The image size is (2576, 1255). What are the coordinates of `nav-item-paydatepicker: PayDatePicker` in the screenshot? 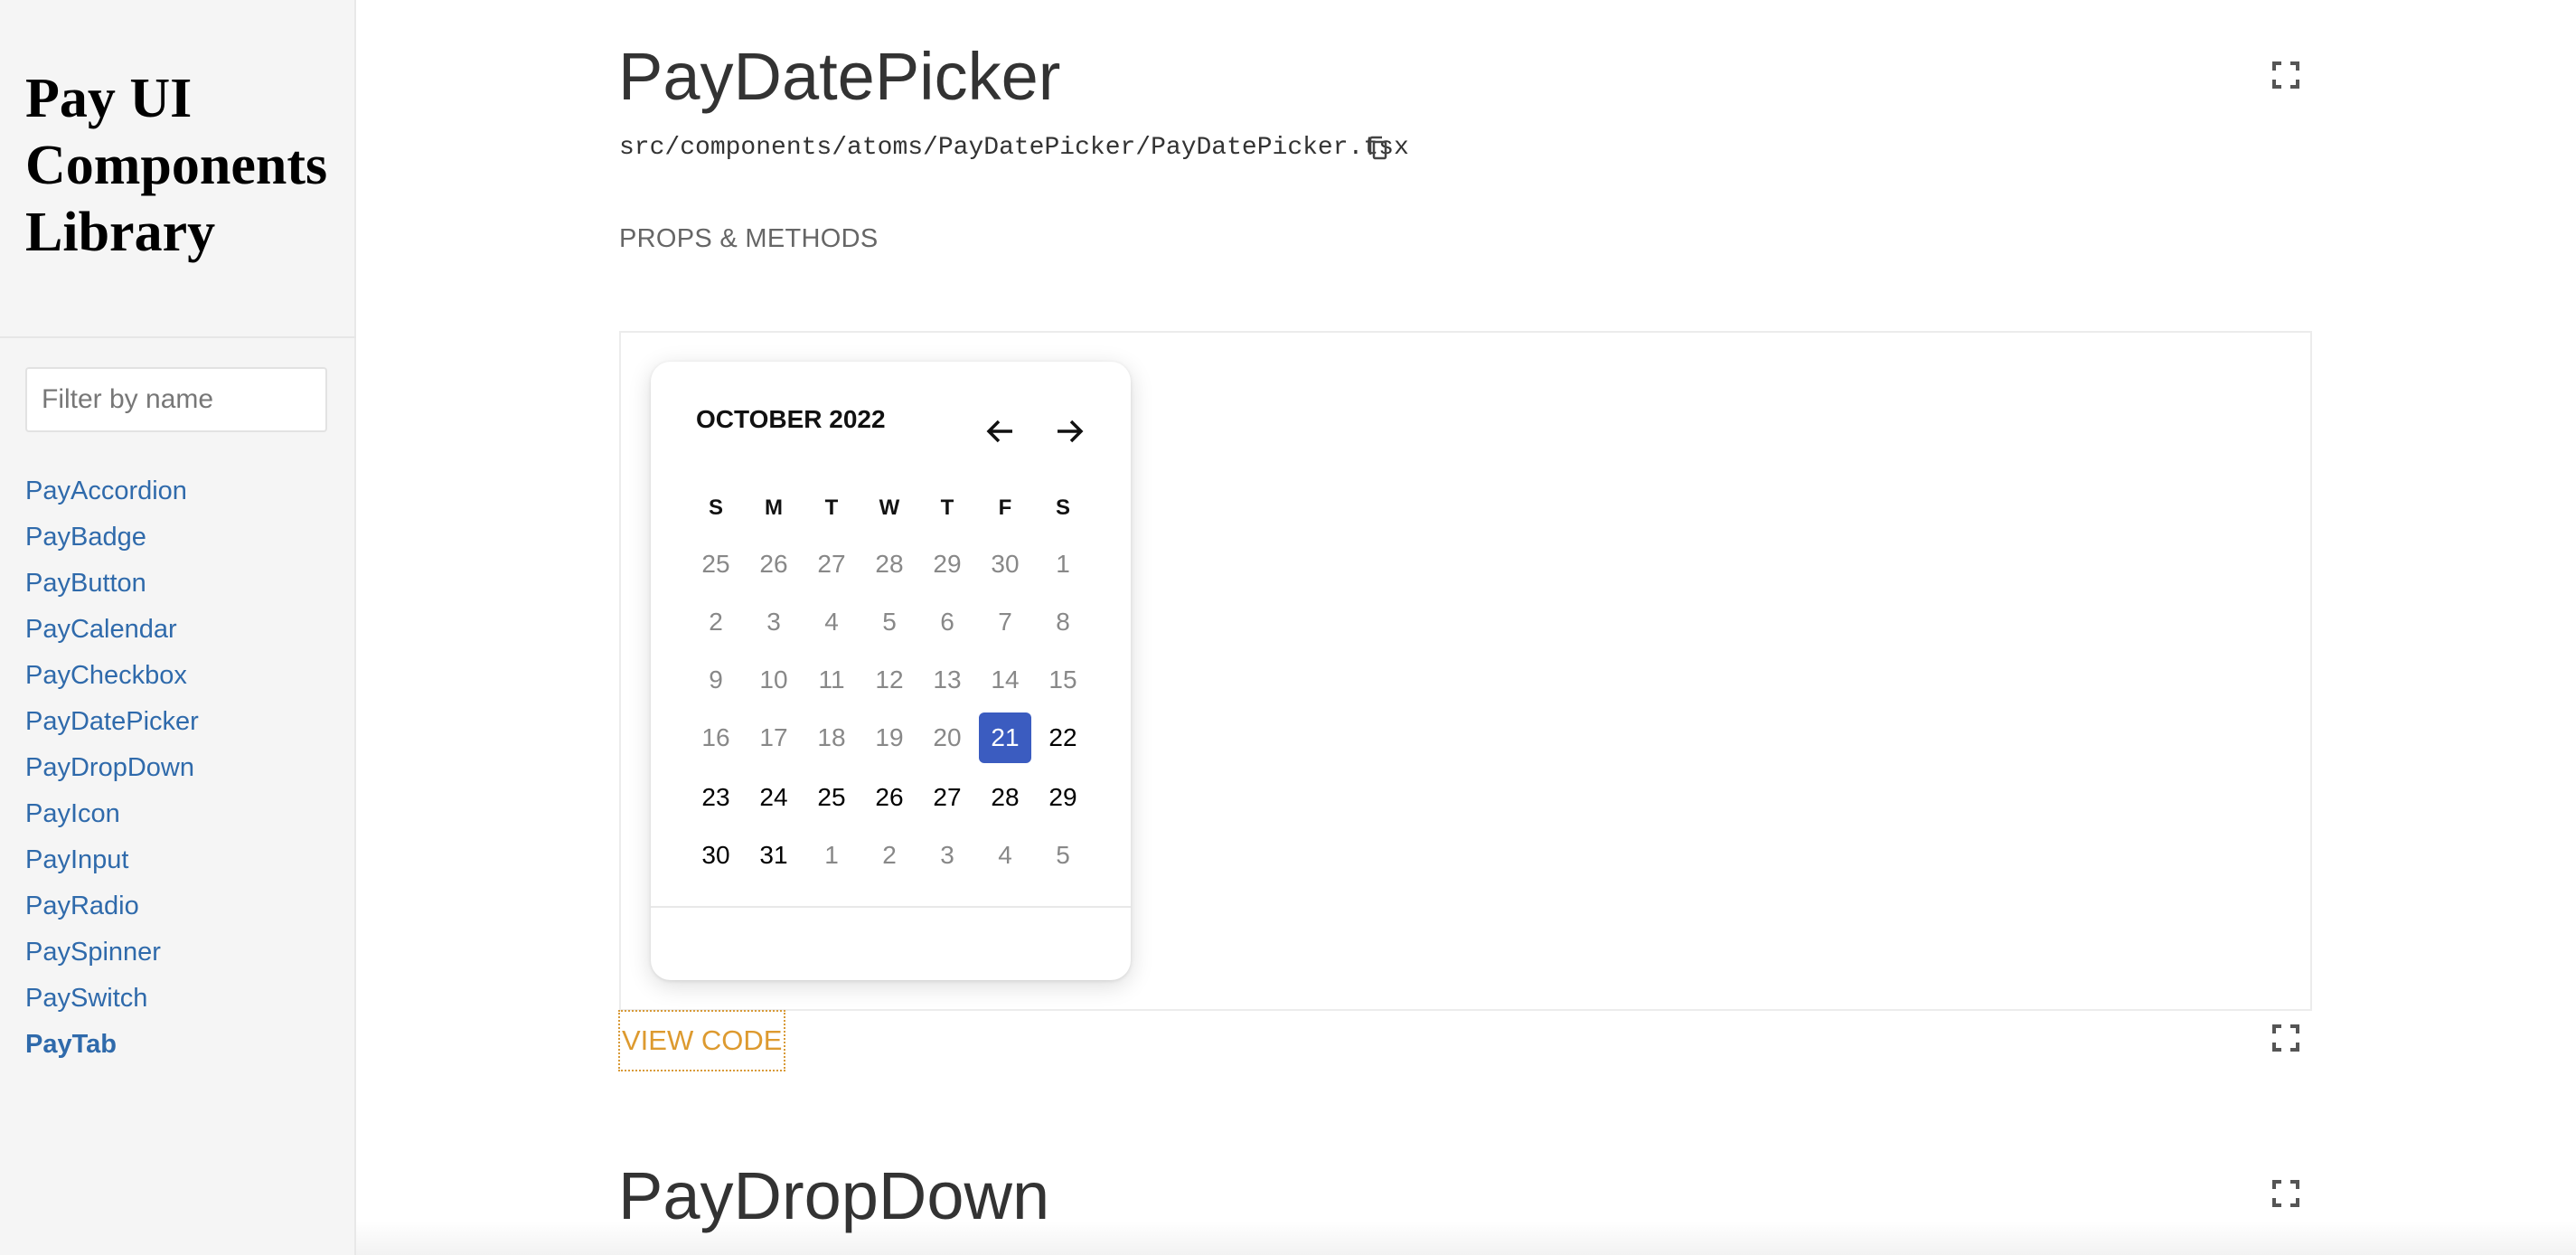 It's located at (112, 724).